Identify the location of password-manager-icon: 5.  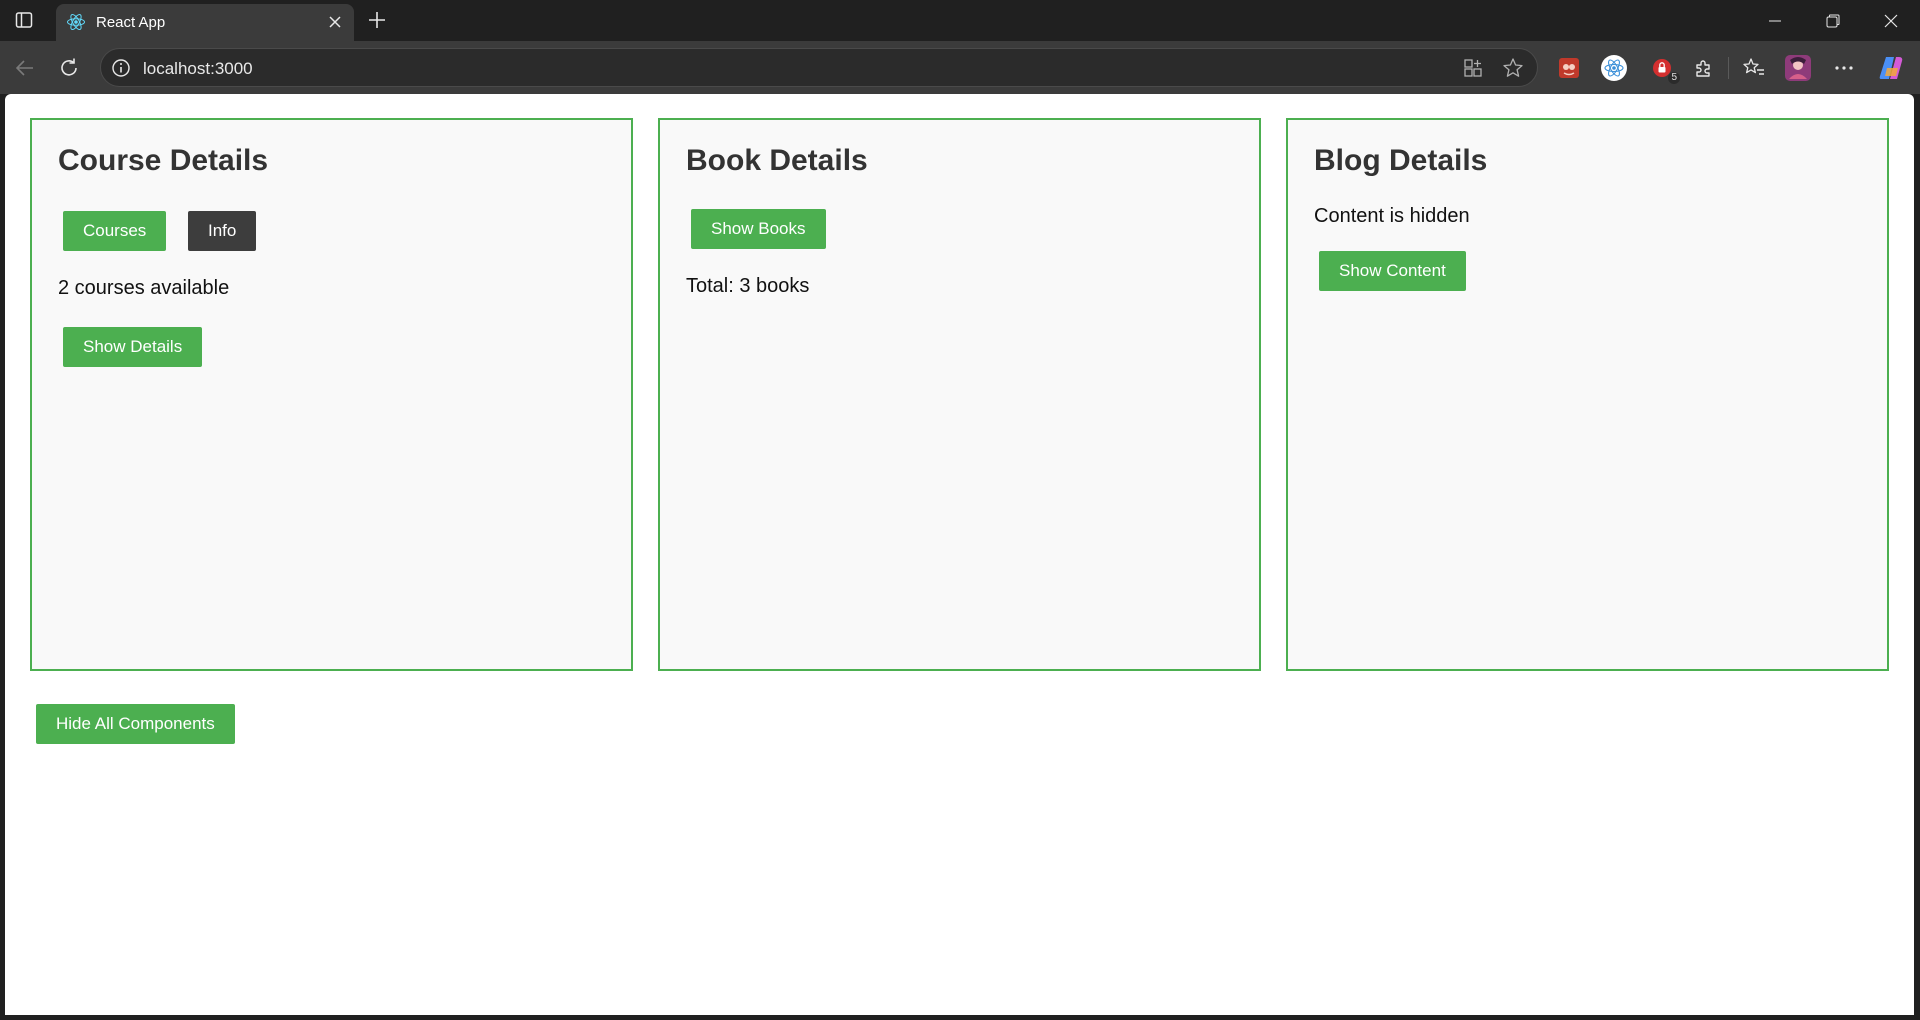
(1664, 69).